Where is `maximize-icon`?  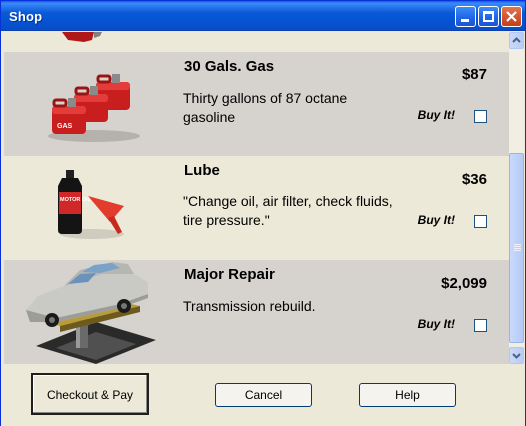
maximize-icon is located at coordinates (488, 16).